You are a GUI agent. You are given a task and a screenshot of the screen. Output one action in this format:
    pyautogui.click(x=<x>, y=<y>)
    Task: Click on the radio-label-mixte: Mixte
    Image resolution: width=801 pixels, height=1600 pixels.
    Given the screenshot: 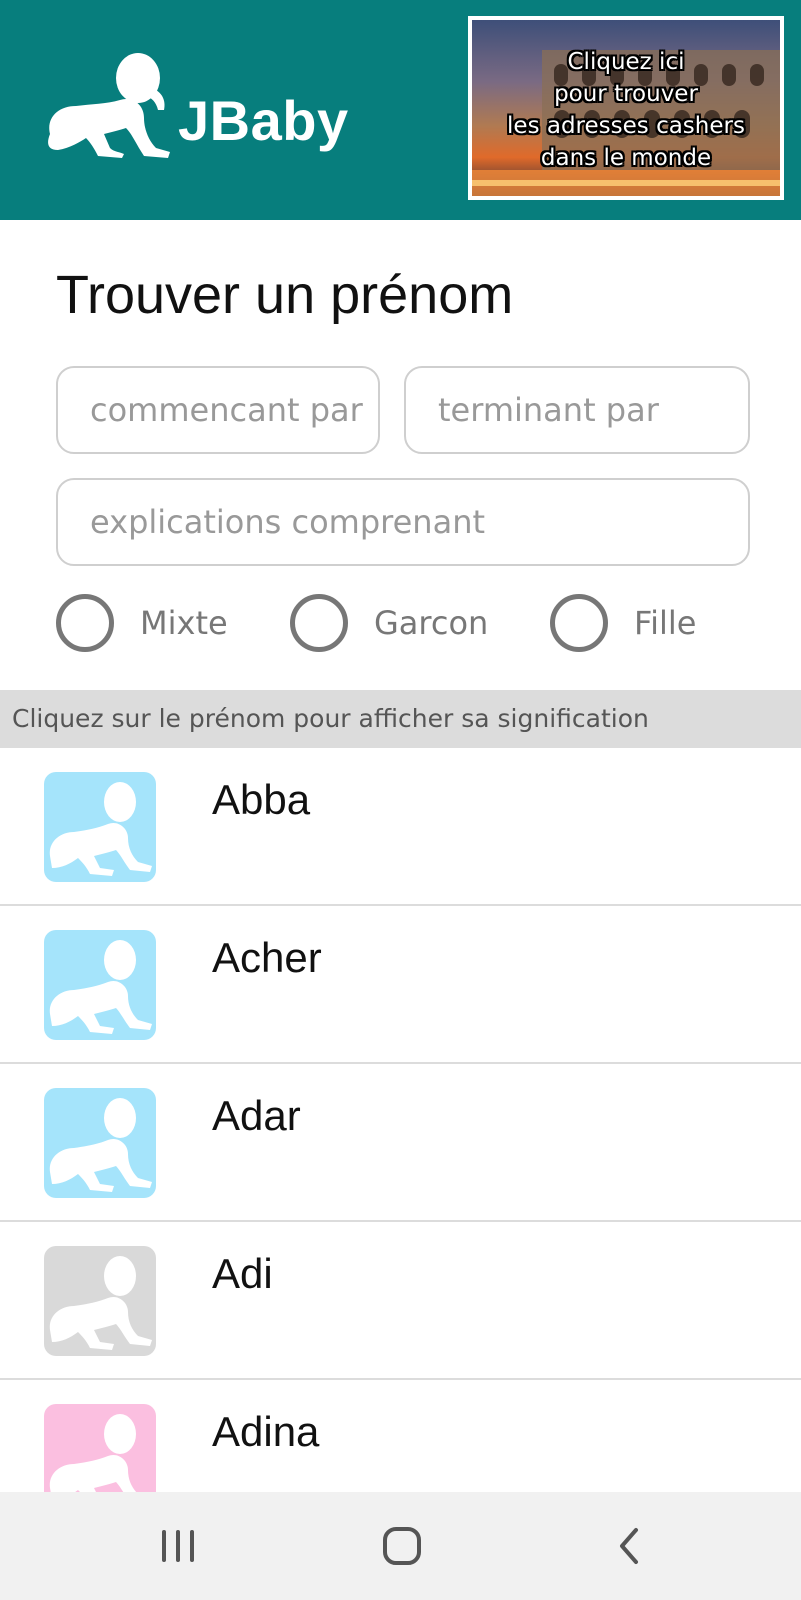 What is the action you would take?
    pyautogui.click(x=184, y=623)
    